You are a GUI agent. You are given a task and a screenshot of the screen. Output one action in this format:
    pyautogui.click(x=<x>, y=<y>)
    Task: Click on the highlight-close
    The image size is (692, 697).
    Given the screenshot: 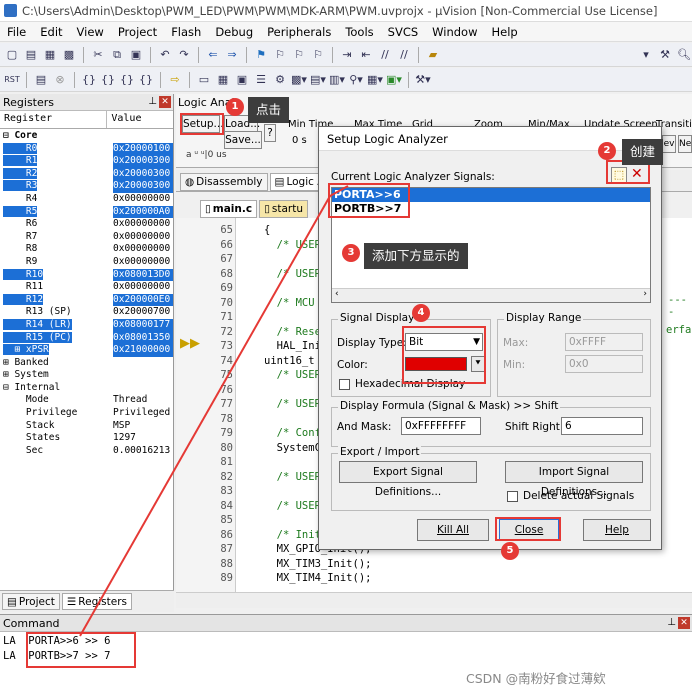 What is the action you would take?
    pyautogui.click(x=528, y=529)
    